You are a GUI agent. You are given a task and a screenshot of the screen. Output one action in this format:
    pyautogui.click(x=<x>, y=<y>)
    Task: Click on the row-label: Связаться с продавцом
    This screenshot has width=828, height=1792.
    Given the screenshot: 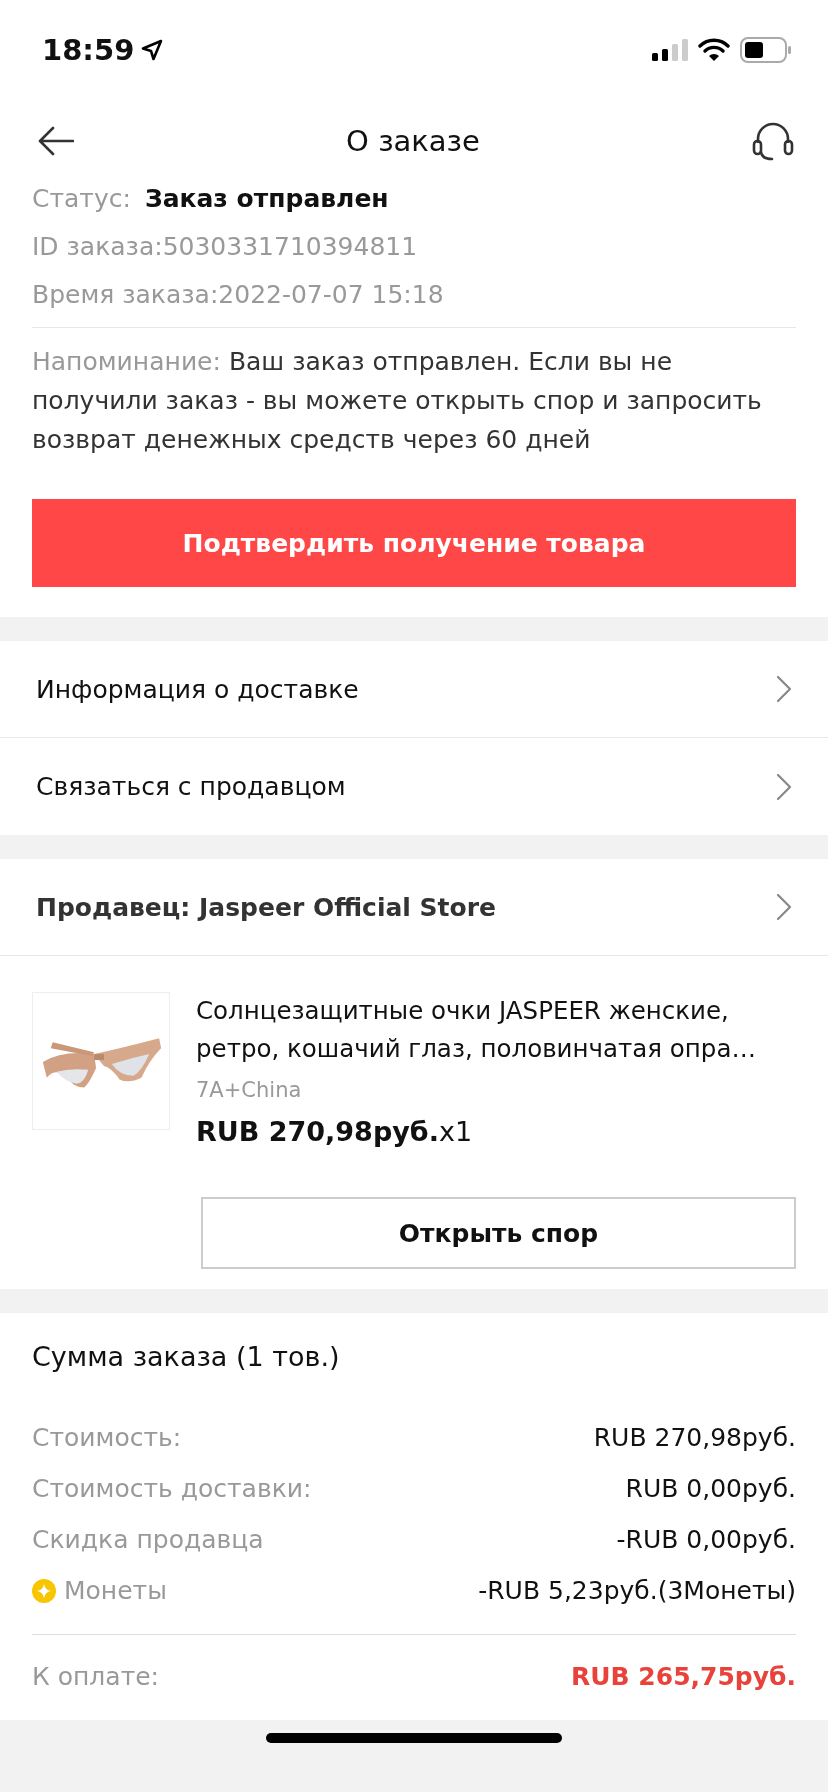 What is the action you would take?
    pyautogui.click(x=191, y=786)
    